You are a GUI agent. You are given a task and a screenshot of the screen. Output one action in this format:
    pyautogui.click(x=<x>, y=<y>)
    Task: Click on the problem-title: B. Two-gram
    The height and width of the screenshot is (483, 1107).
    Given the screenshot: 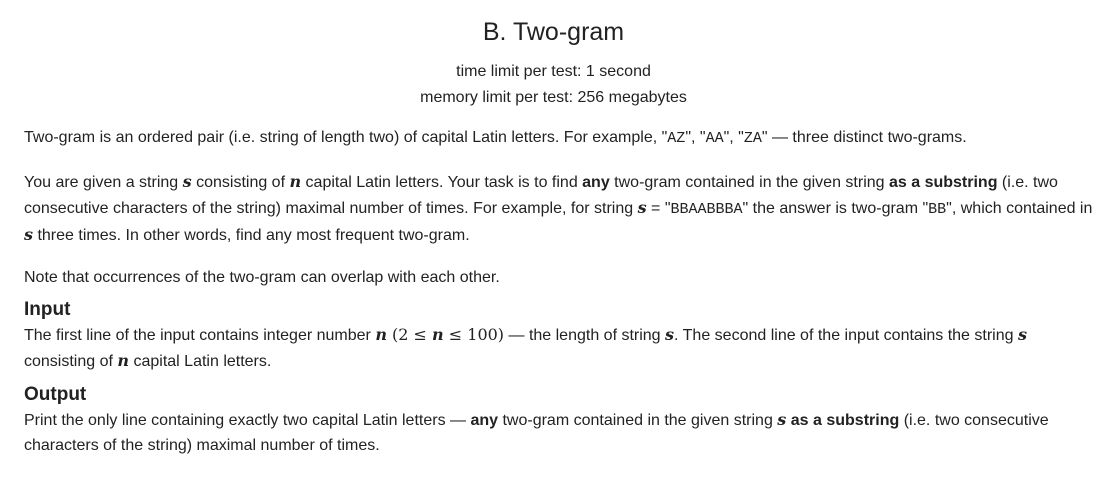 What is the action you would take?
    pyautogui.click(x=553, y=32)
    